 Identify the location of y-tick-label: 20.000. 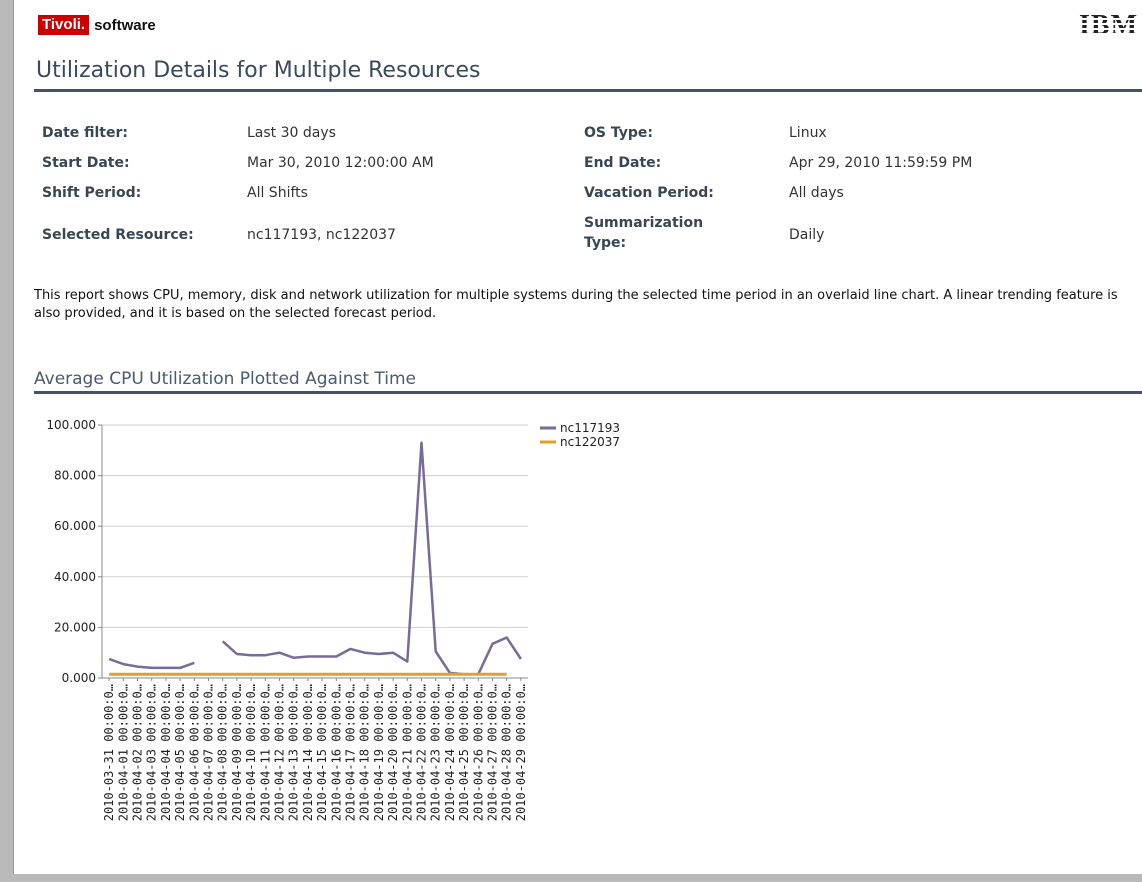
(75, 627).